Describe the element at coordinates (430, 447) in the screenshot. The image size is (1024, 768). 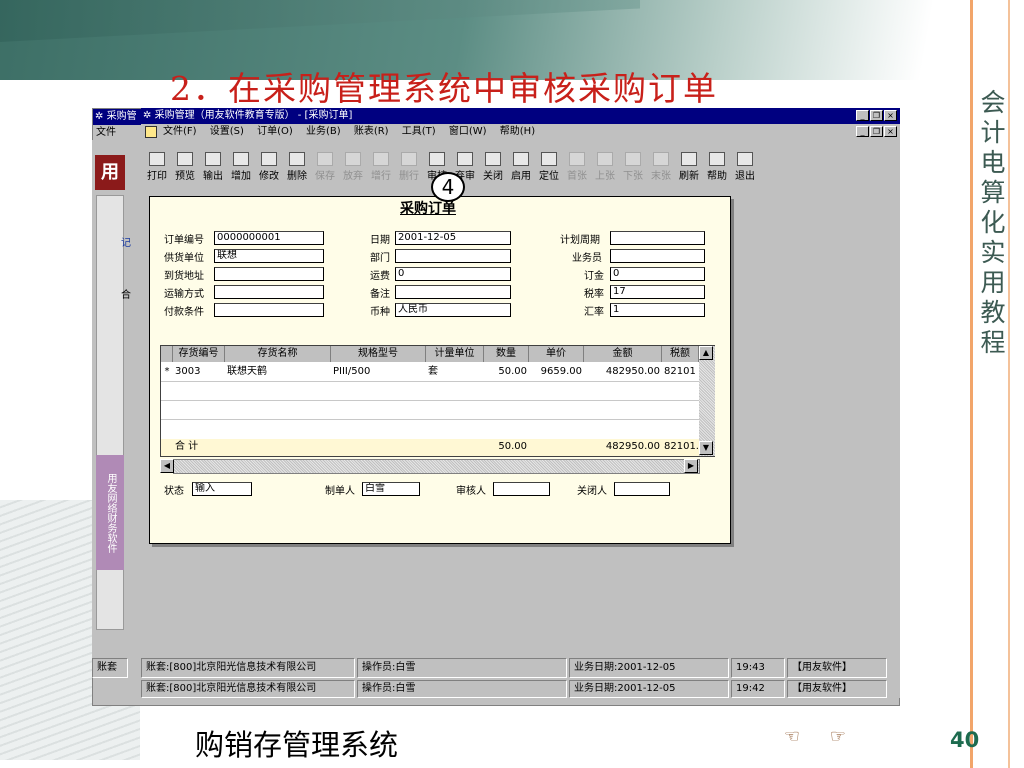
I see `total-row: 合 计 50.00 482950.00 82101.` at that location.